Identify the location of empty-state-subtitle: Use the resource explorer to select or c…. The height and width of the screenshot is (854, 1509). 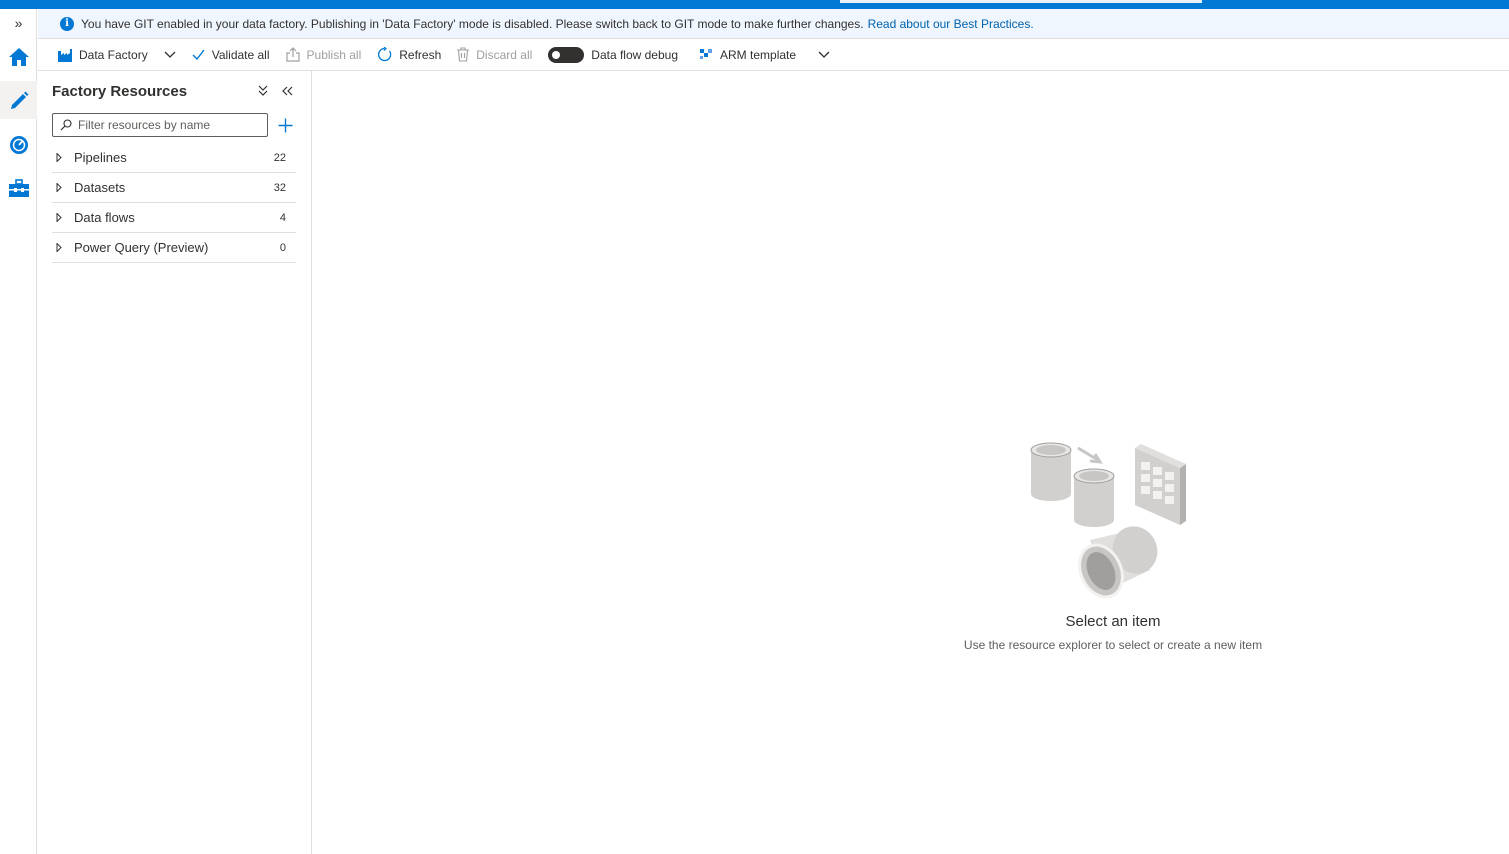
(1113, 645).